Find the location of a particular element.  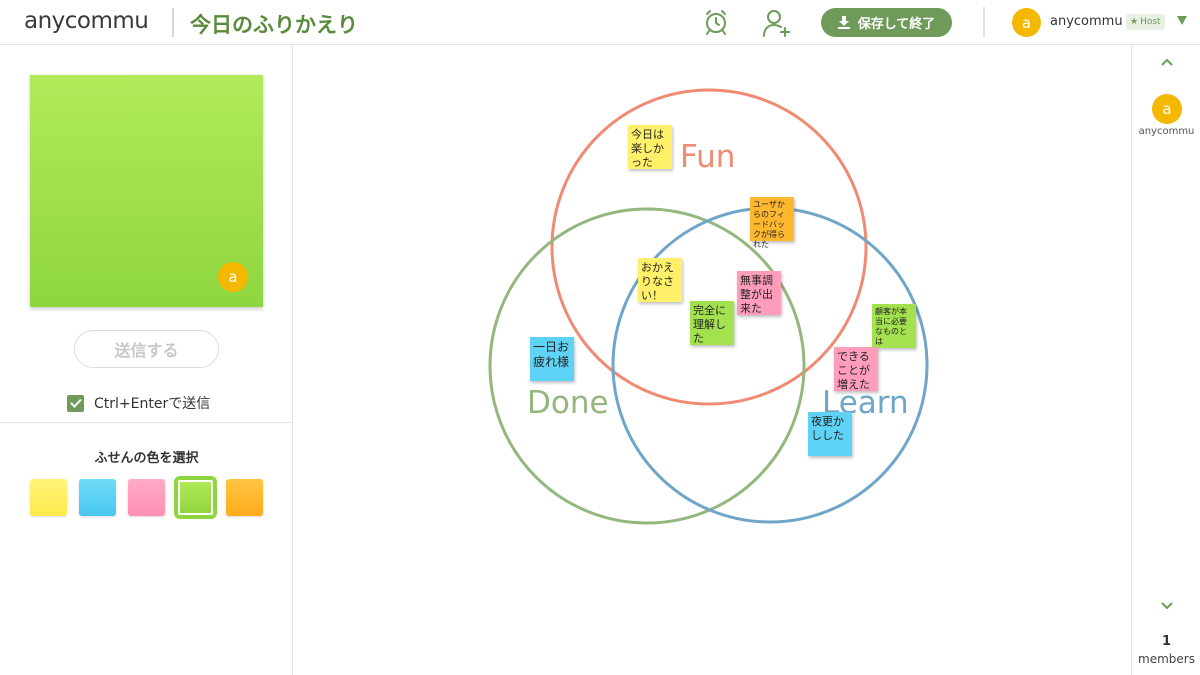

members-label: members is located at coordinates (1166, 659).